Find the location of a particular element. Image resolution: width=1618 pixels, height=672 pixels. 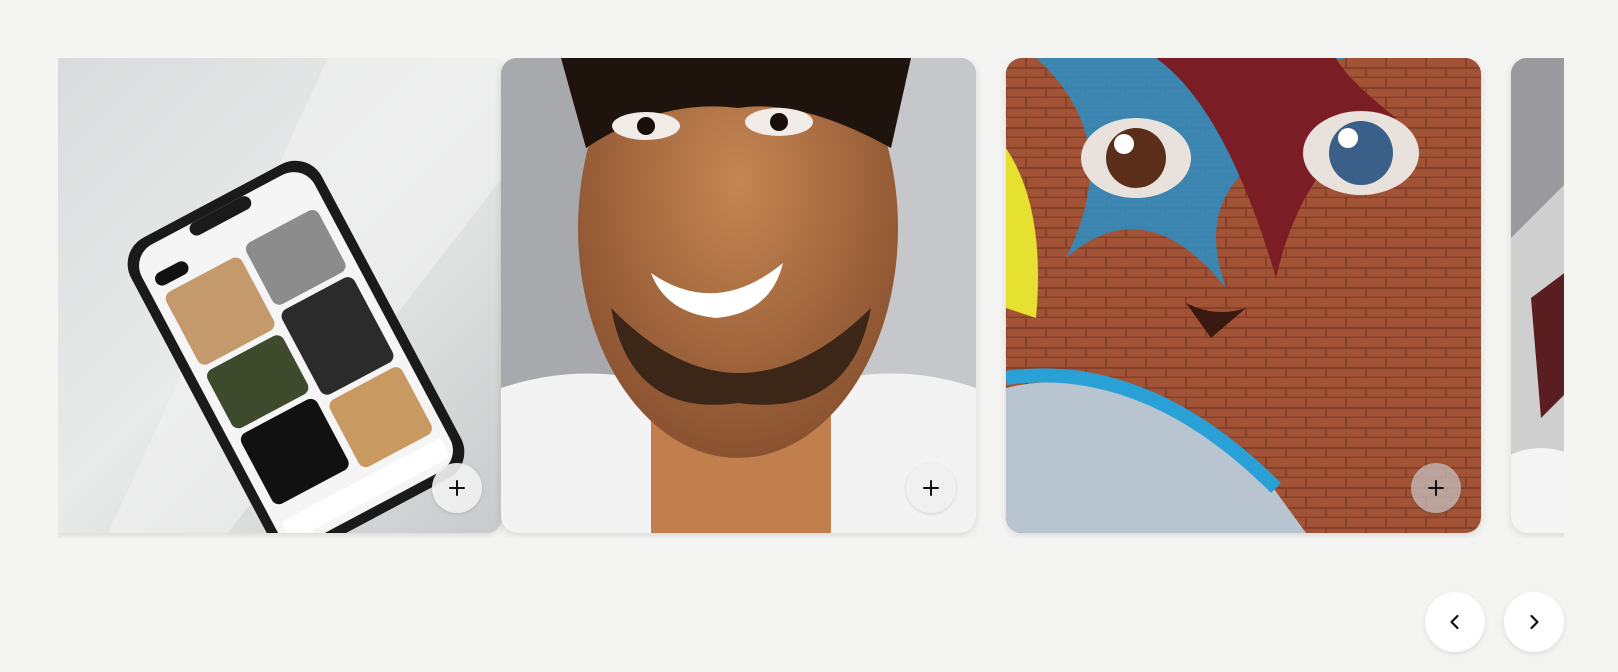

partially-visible-image is located at coordinates (1537, 295).